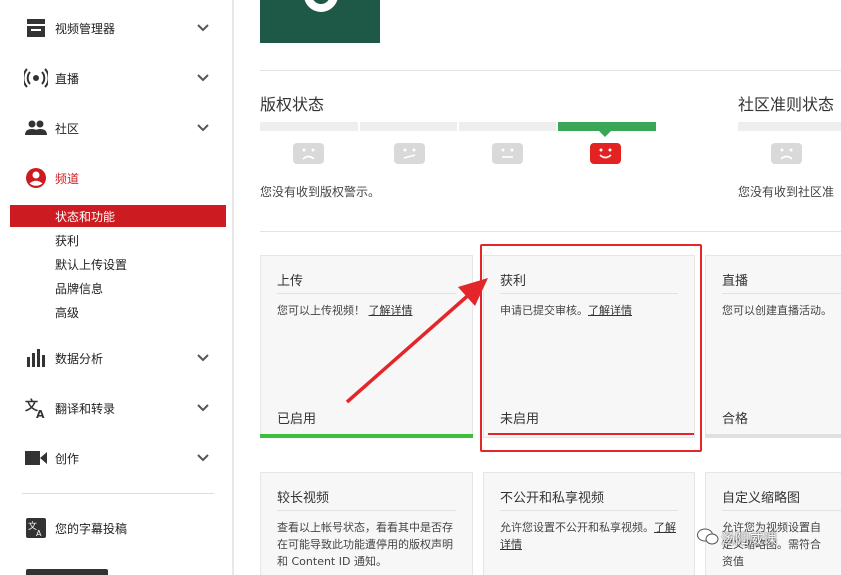 The image size is (841, 575). Describe the element at coordinates (416, 341) in the screenshot. I see `annotation-arrow-icon` at that location.